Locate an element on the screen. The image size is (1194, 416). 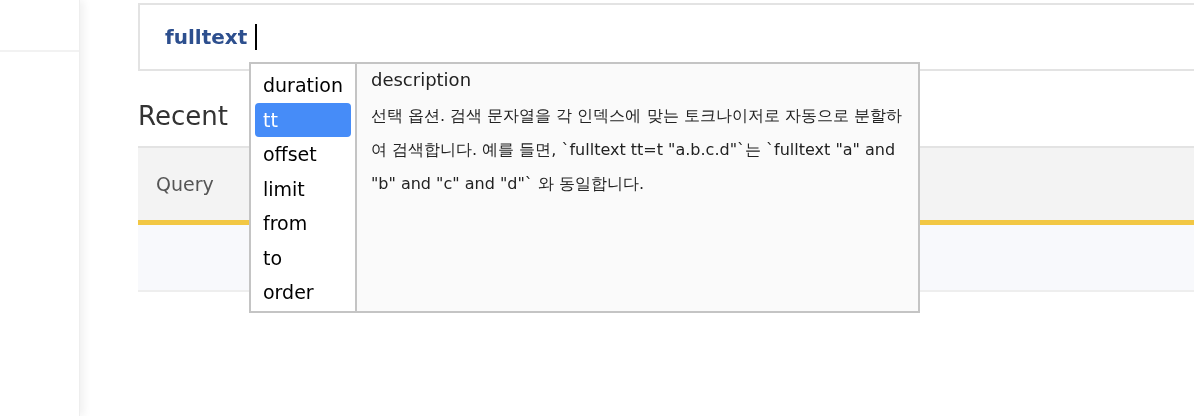
description-text: 선택 옵션. 검색 문자열을 각 인덱스에 맞는 토크나이저로 자동으로 분할하여 검색합니다. 예를 들면, `fulltext tt=t "a.b.c.d"`는 `fulltext "a" and "b" and "c" and "d"` 와 동일합니다. is located at coordinates (636, 150).